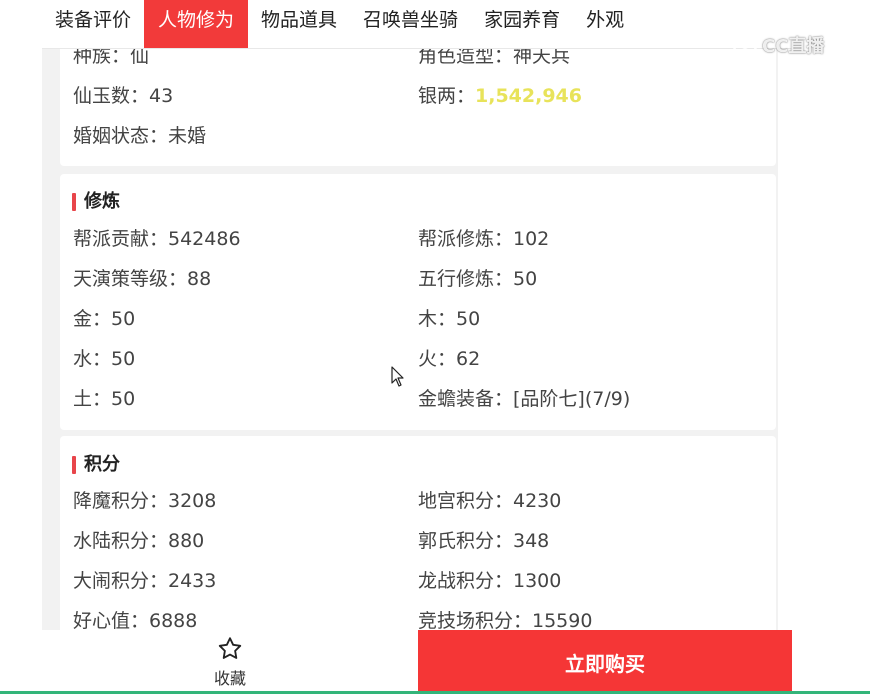  What do you see at coordinates (528, 96) in the screenshot?
I see `silver-value: 1,542,946` at bounding box center [528, 96].